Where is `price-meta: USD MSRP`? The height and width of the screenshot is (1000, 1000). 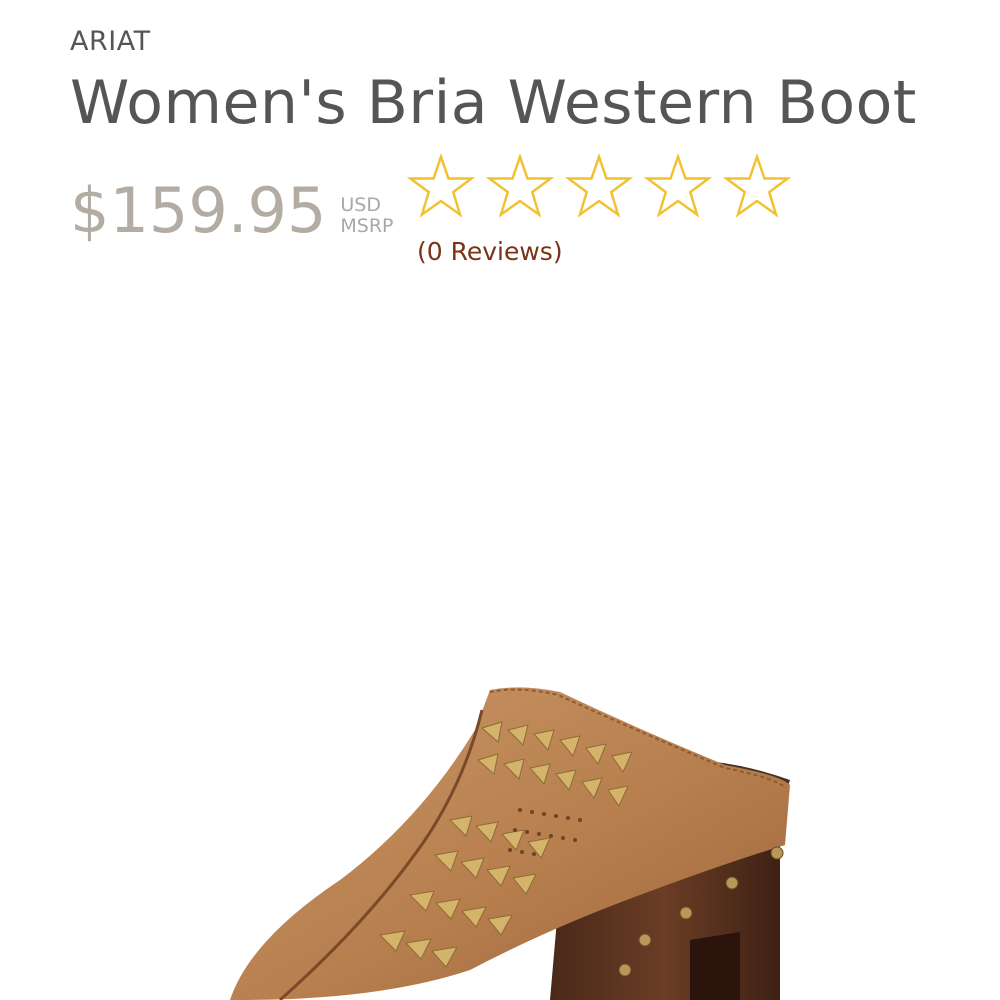 price-meta: USD MSRP is located at coordinates (366, 216).